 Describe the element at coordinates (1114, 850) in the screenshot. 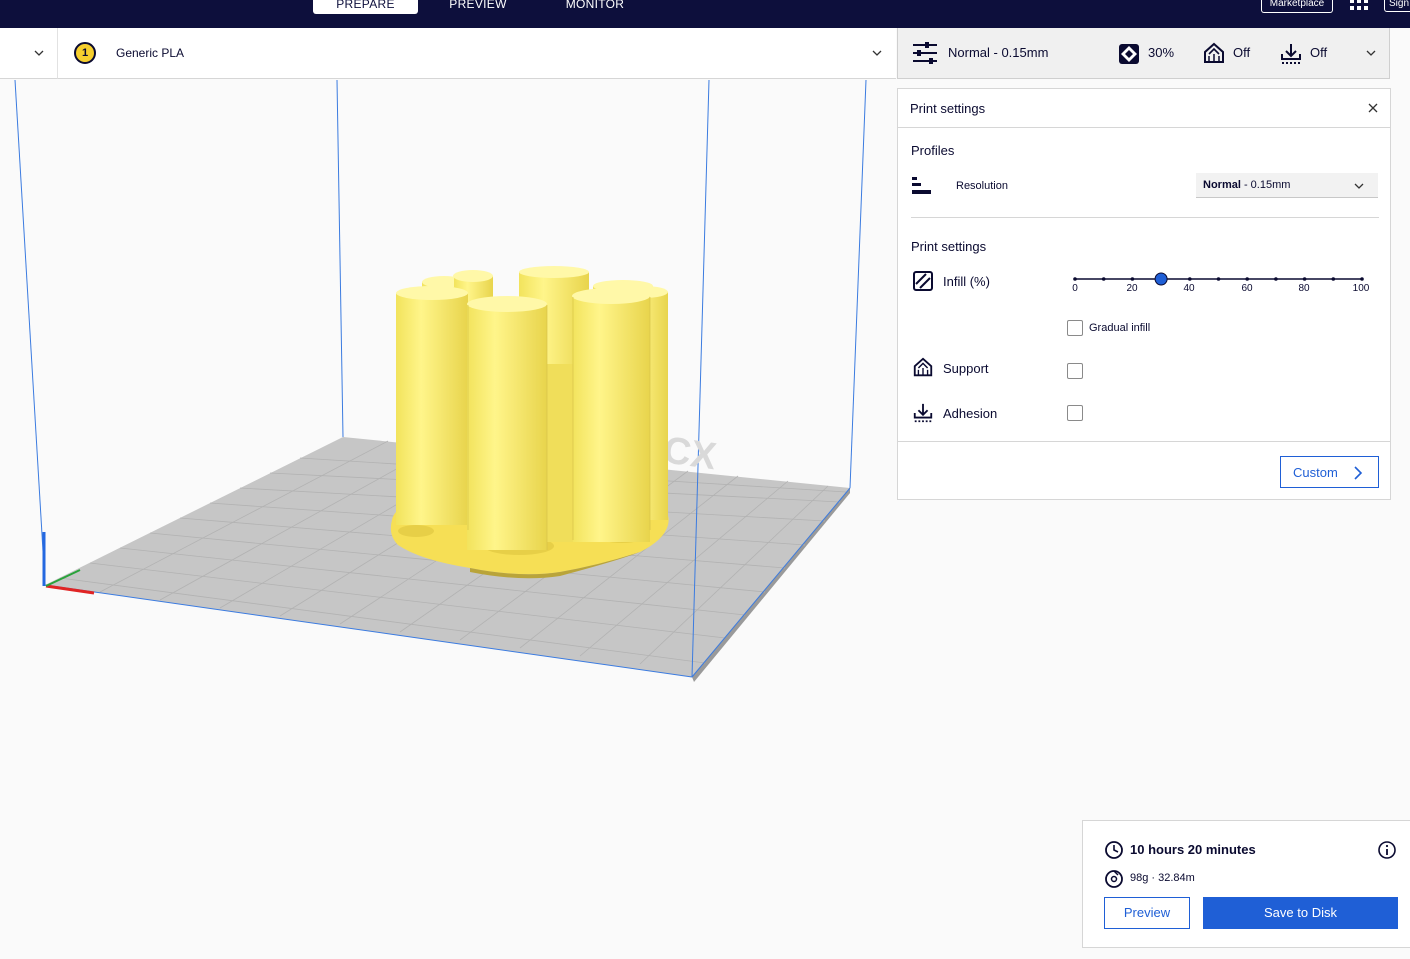

I see `clock-icon` at that location.